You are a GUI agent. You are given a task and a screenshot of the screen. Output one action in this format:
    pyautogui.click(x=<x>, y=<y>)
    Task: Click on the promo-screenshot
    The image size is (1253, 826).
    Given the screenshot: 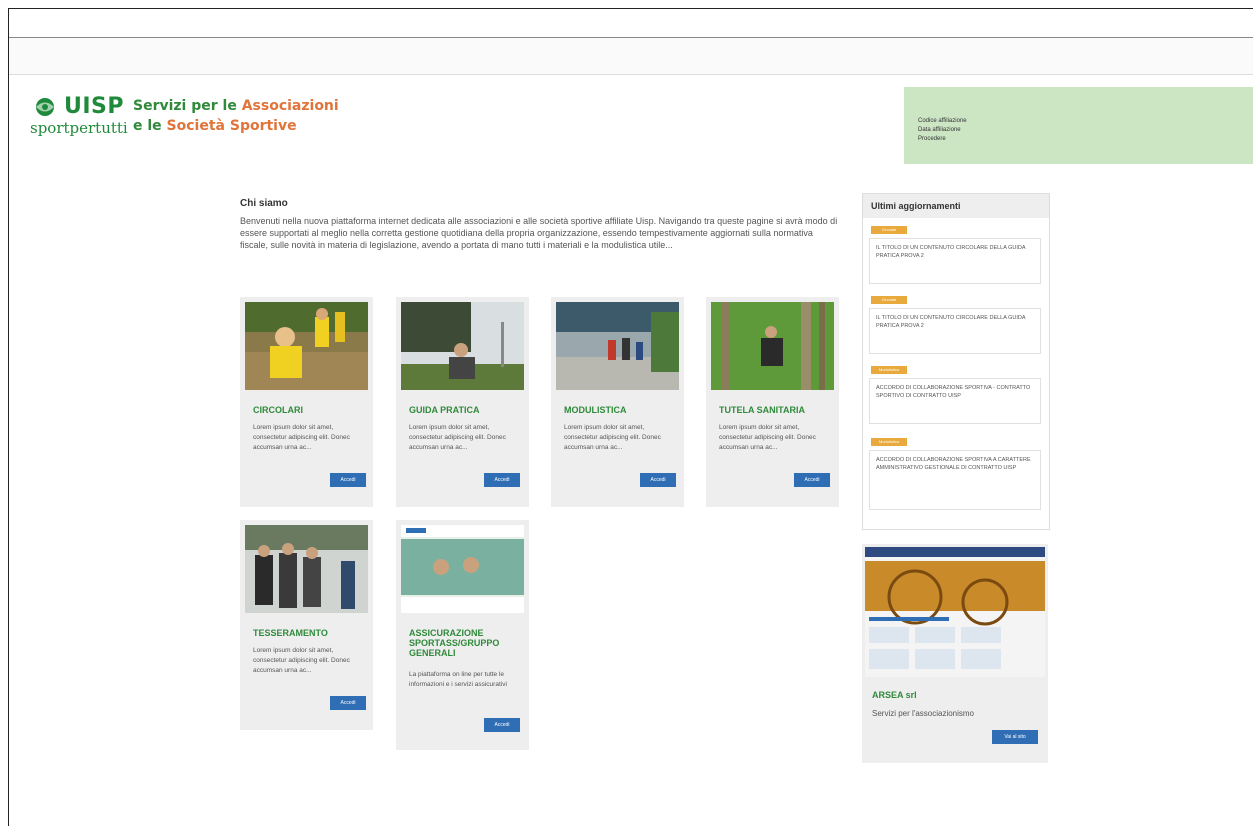 What is the action you would take?
    pyautogui.click(x=955, y=612)
    